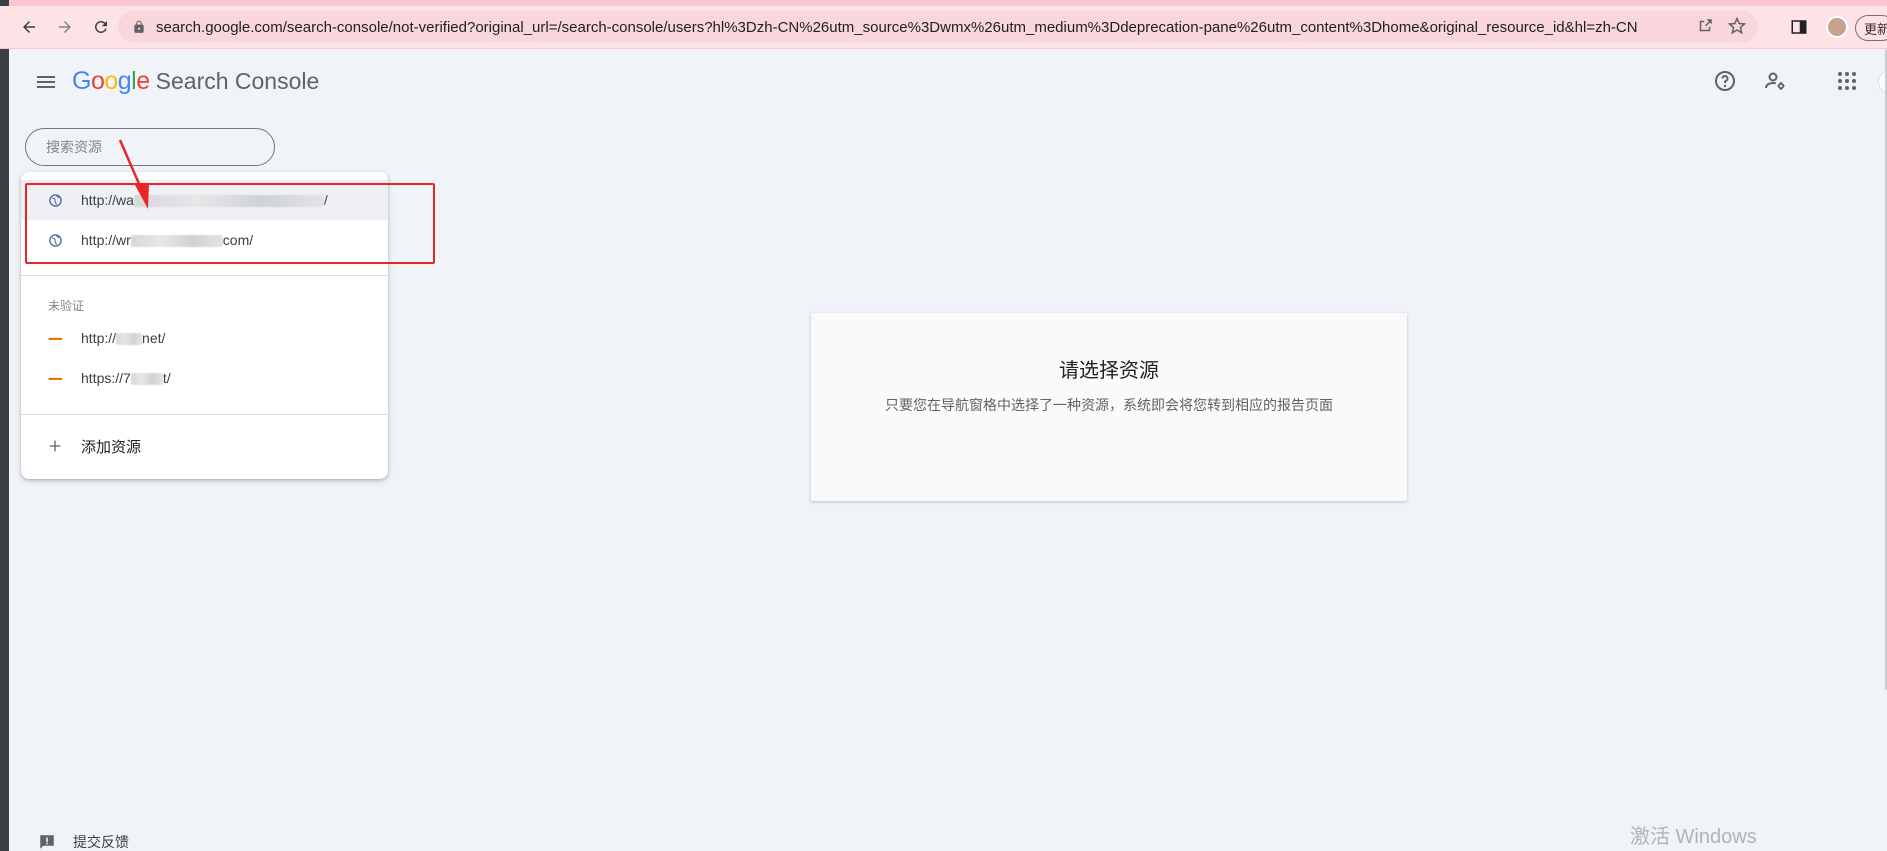  What do you see at coordinates (1109, 371) in the screenshot?
I see `card-title: 请选择资源` at bounding box center [1109, 371].